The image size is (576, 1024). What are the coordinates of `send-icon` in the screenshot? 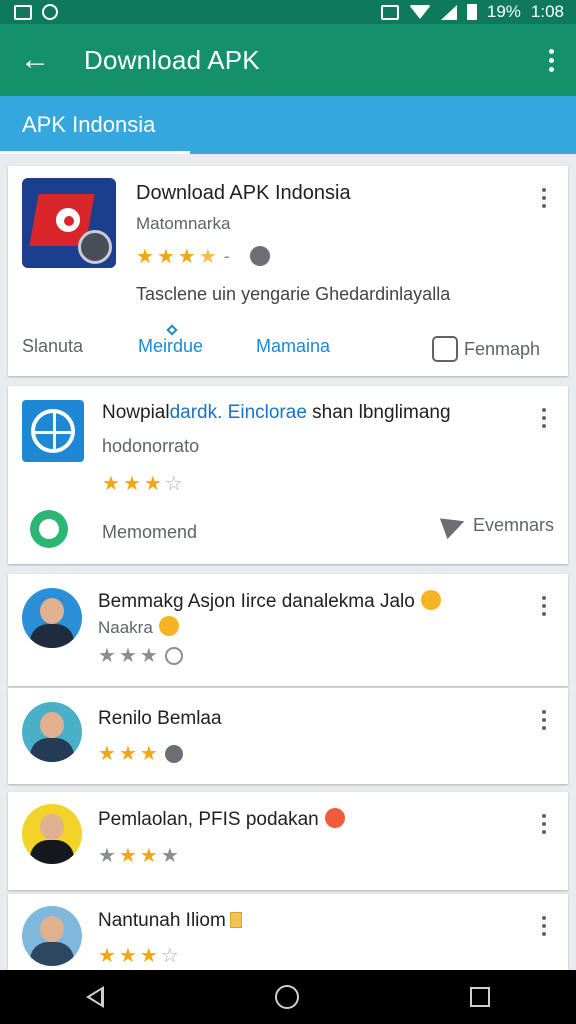 It's located at (454, 525).